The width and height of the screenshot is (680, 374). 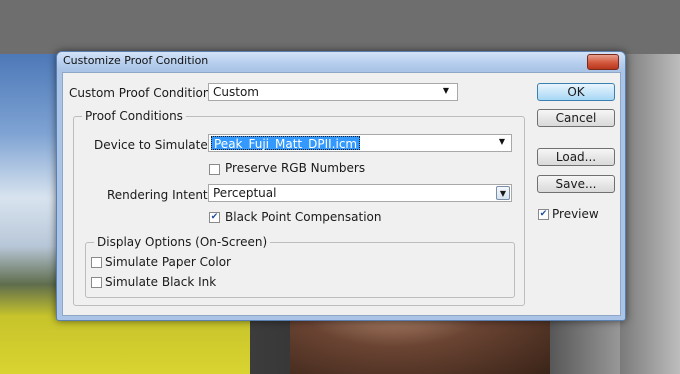 I want to click on display-options-title: Display Options (On-Screen), so click(x=182, y=242).